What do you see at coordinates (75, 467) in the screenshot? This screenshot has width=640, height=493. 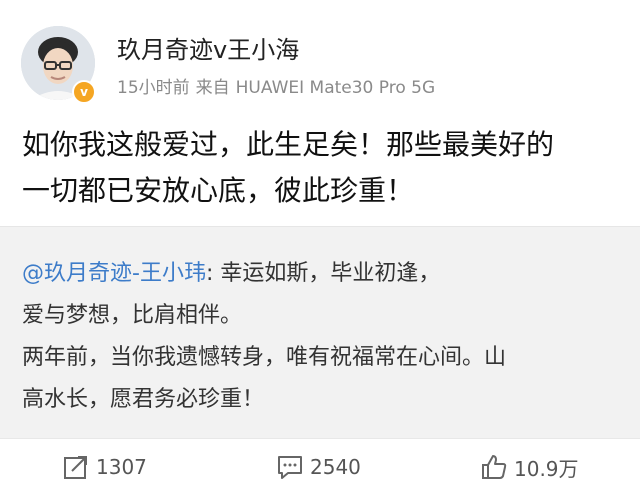 I see `share-icon` at bounding box center [75, 467].